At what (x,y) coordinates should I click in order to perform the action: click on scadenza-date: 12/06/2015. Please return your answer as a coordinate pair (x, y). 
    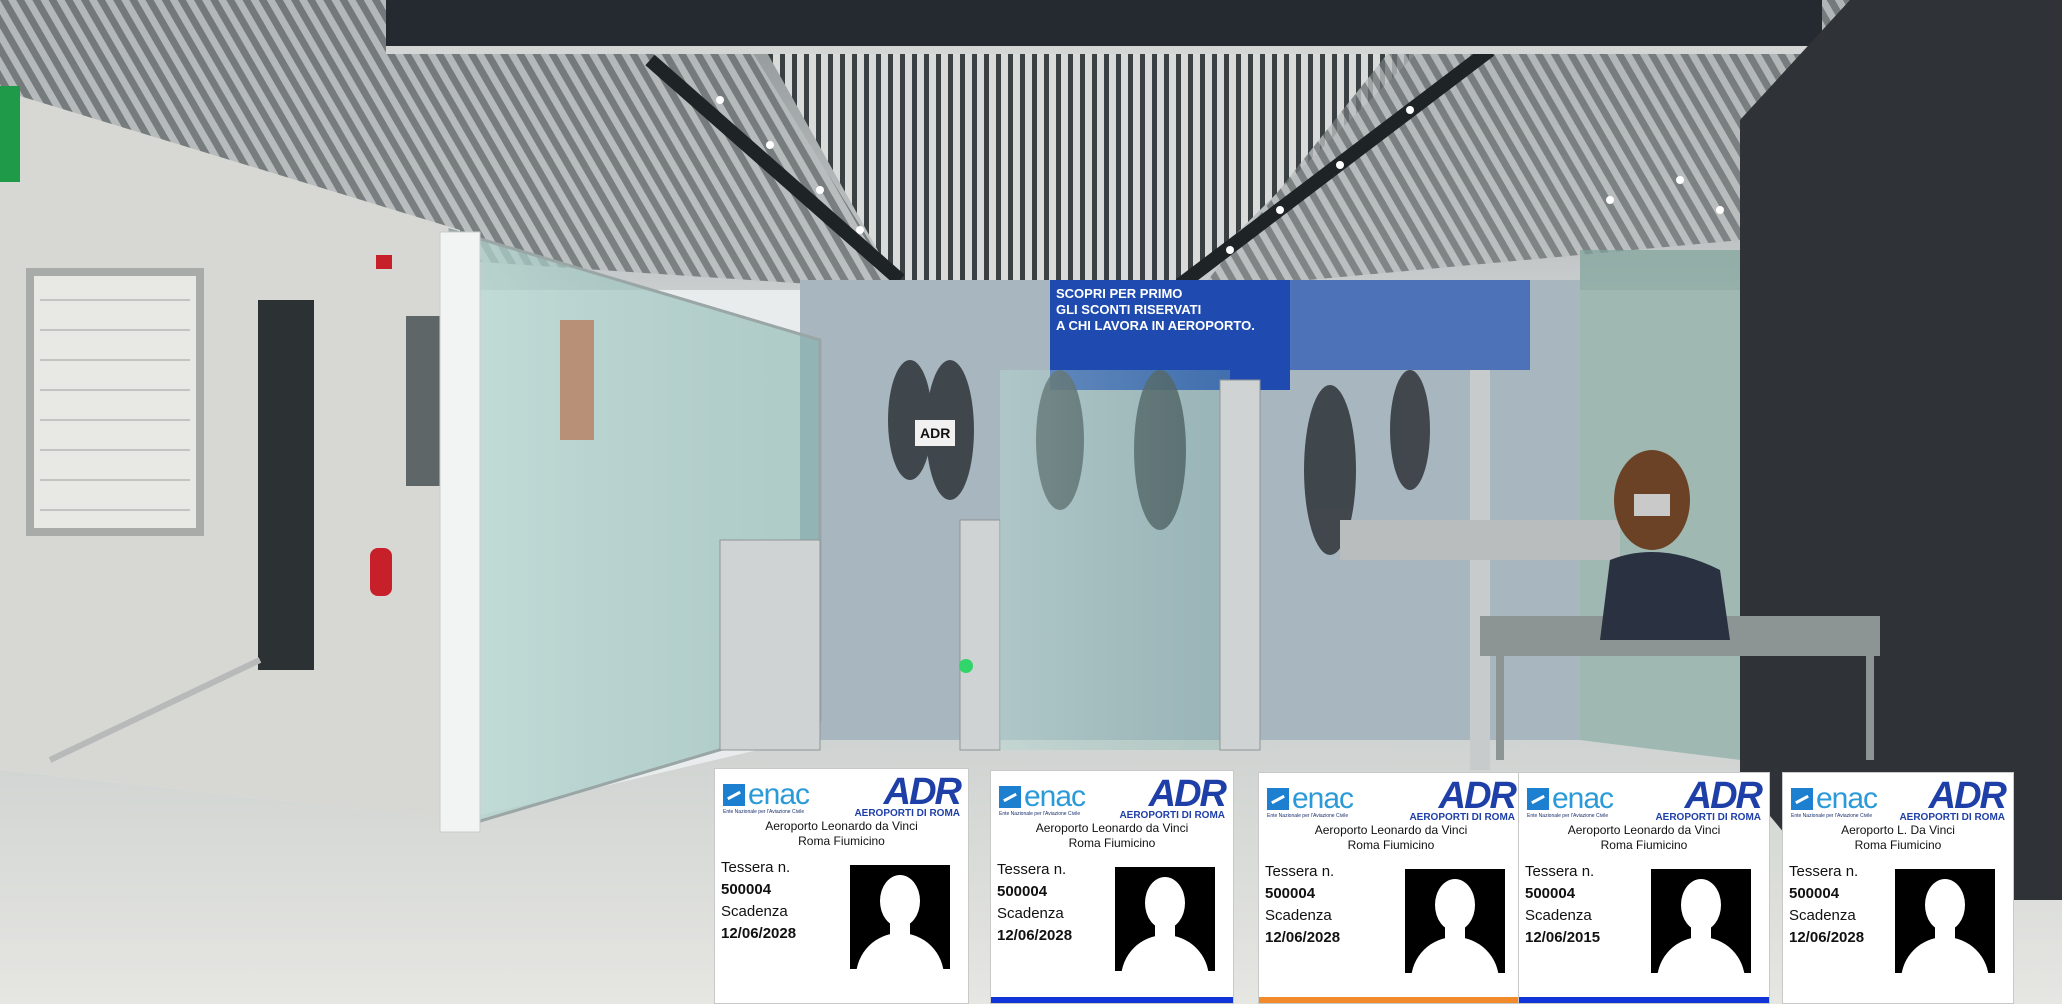
    Looking at the image, I should click on (1563, 937).